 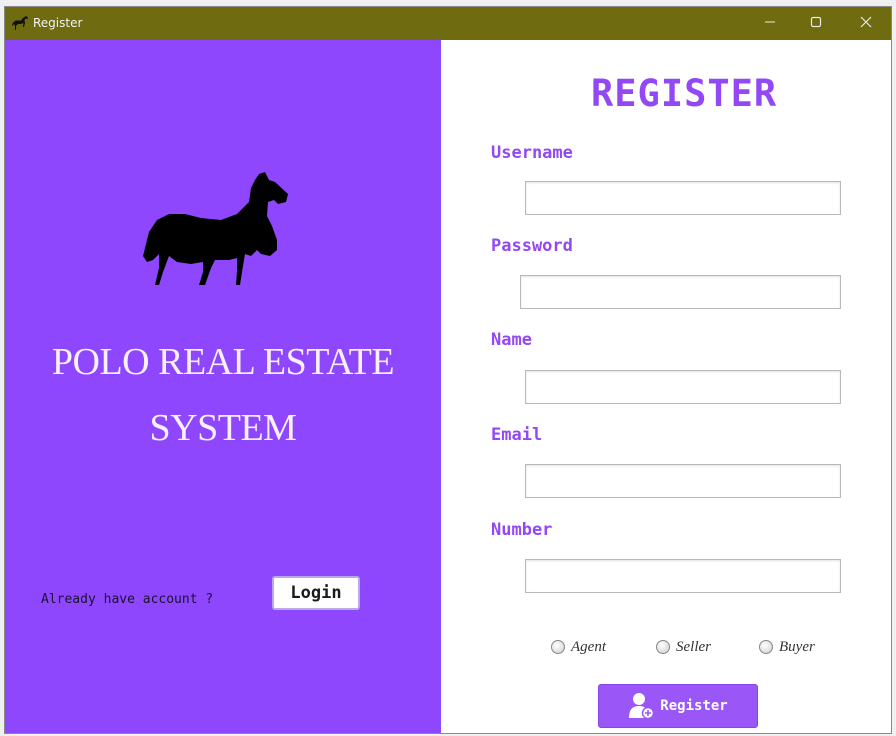 I want to click on minimize-button, so click(x=770, y=23).